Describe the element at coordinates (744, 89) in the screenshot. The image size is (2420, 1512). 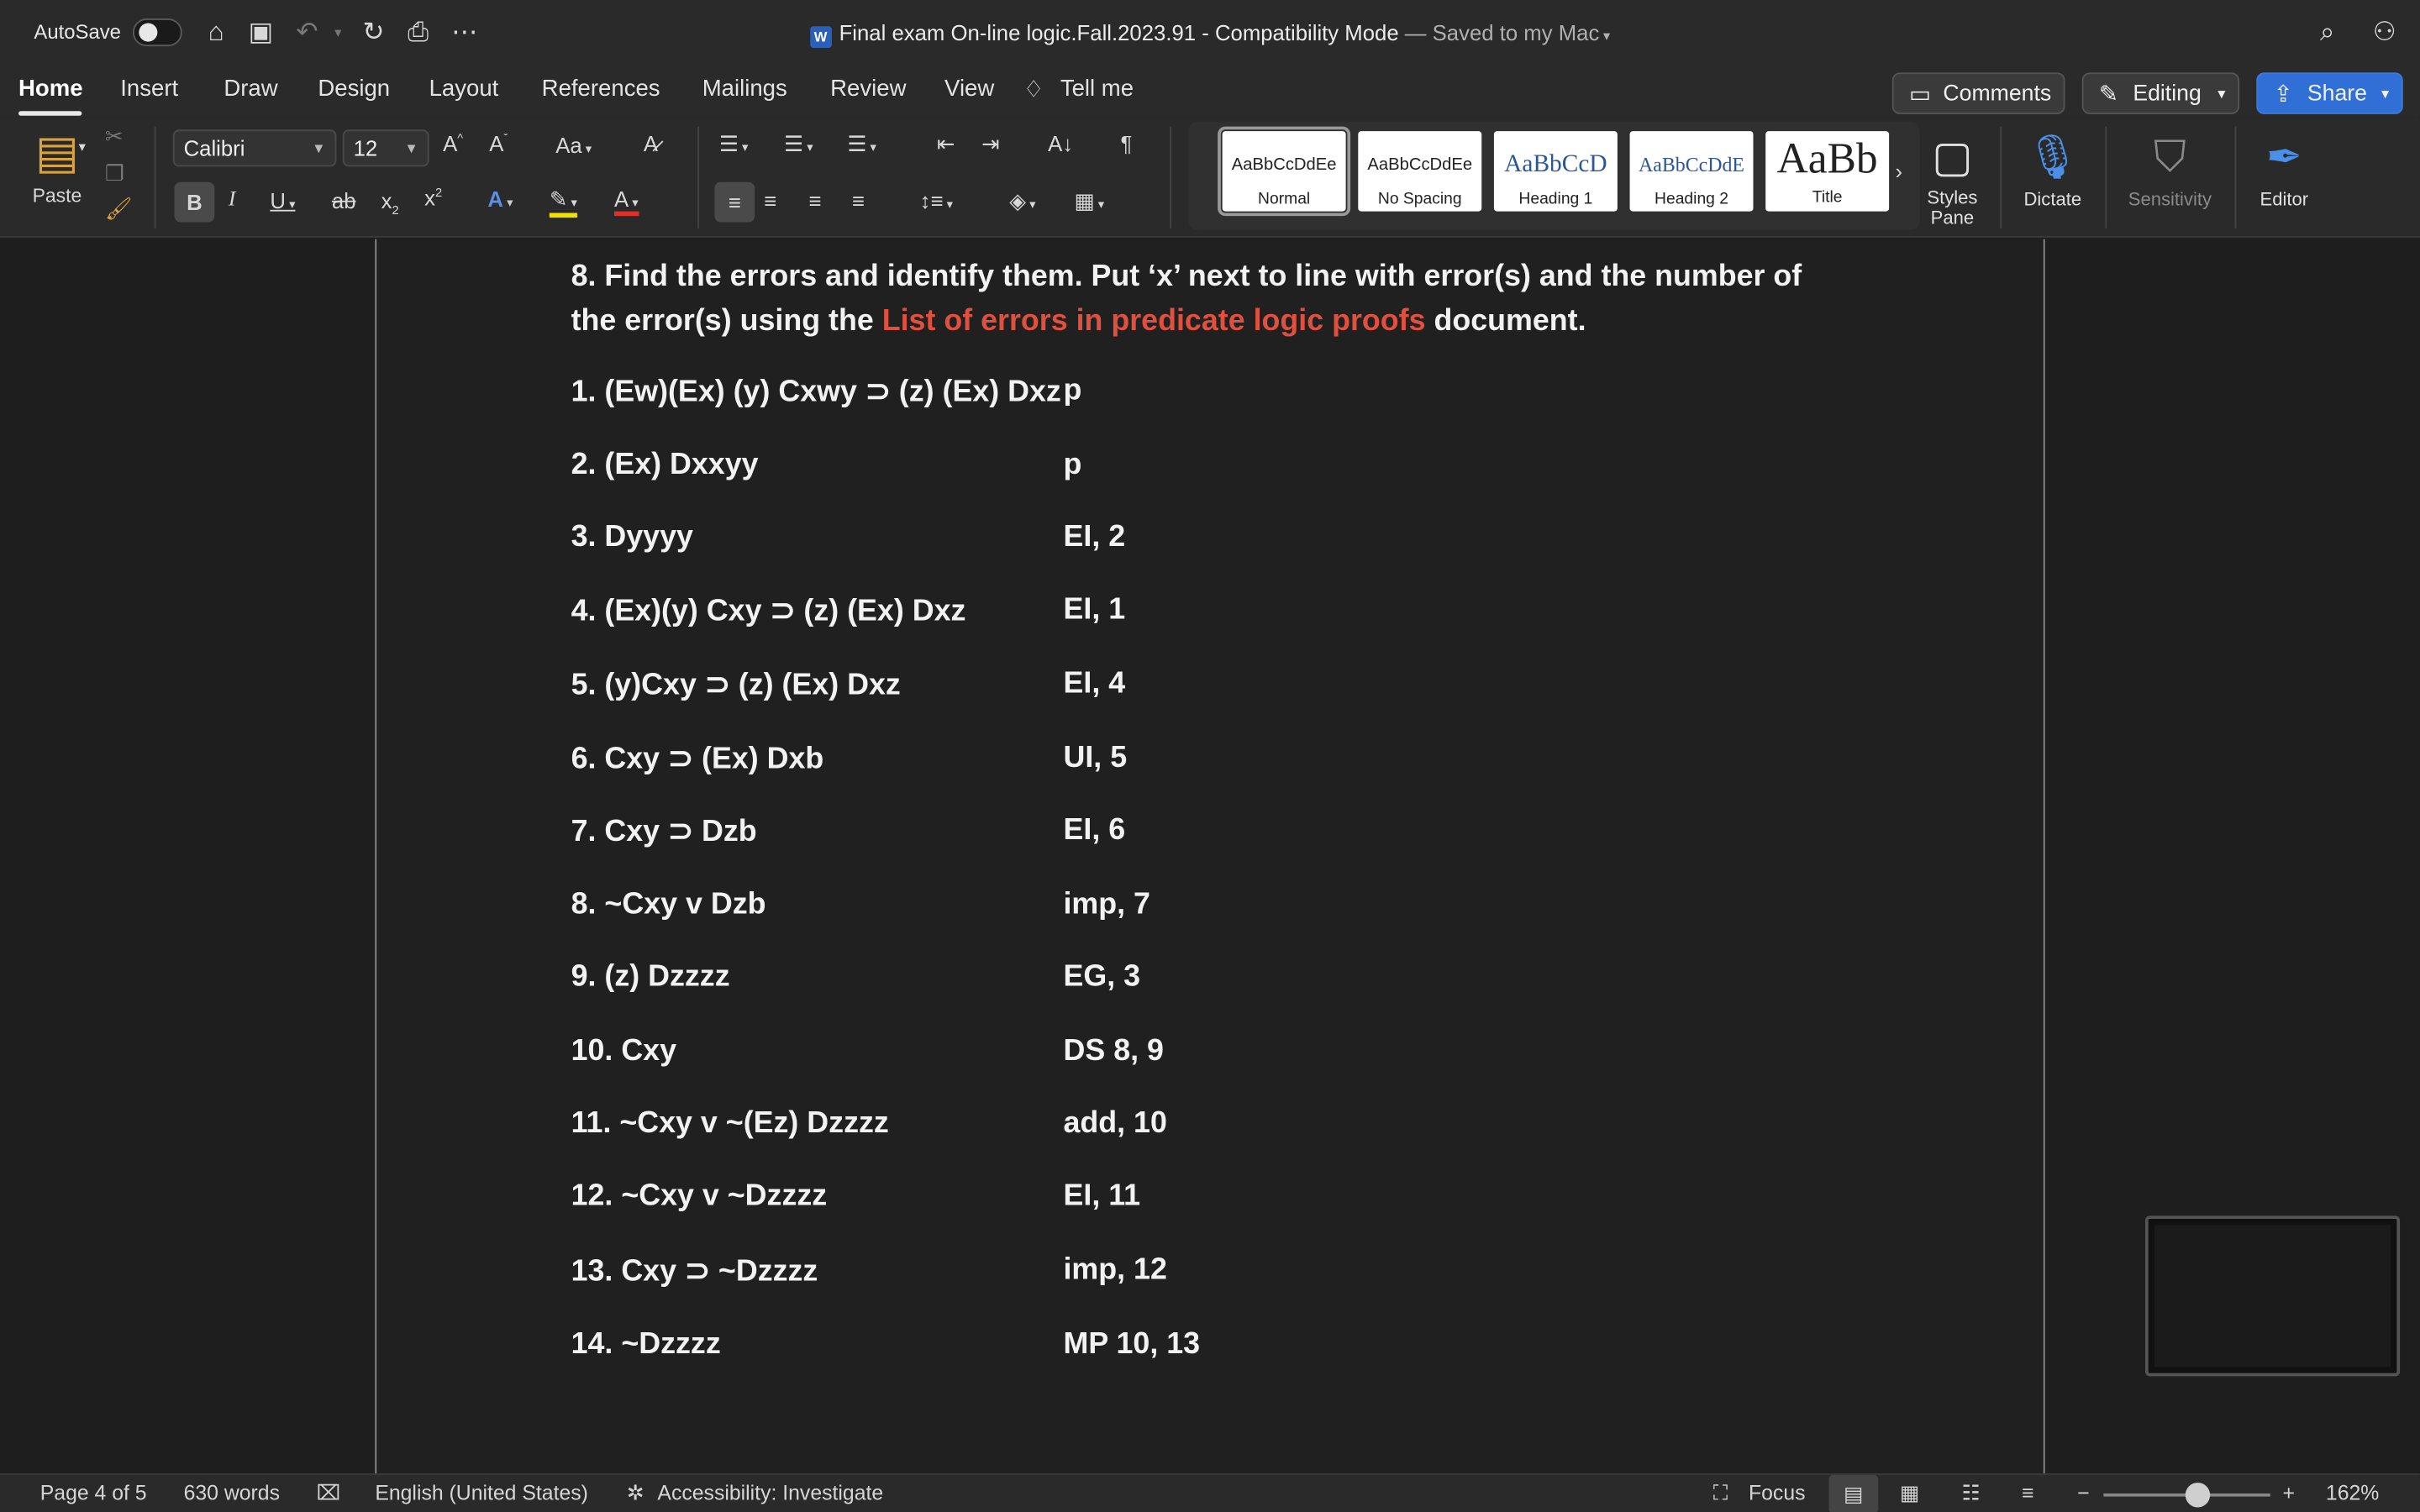
I see `tab-mailings: Mailings` at that location.